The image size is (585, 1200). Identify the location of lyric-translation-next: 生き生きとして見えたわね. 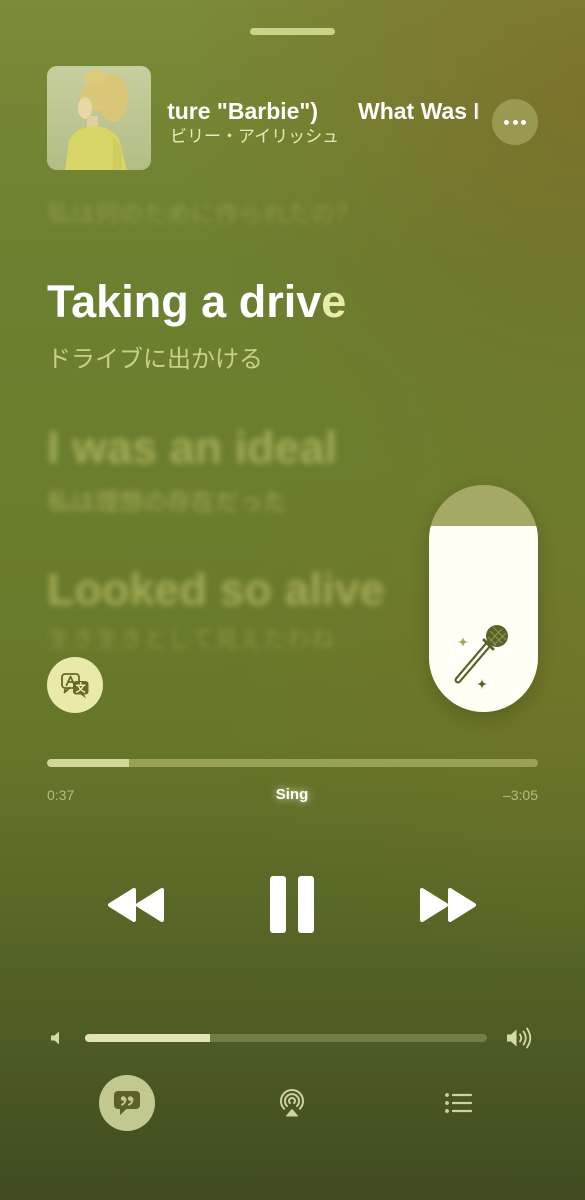
(191, 639).